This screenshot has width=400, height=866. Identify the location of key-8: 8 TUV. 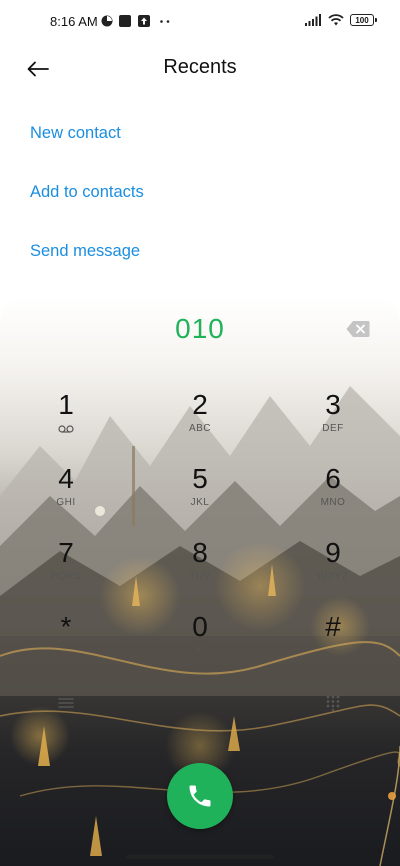
(200, 573).